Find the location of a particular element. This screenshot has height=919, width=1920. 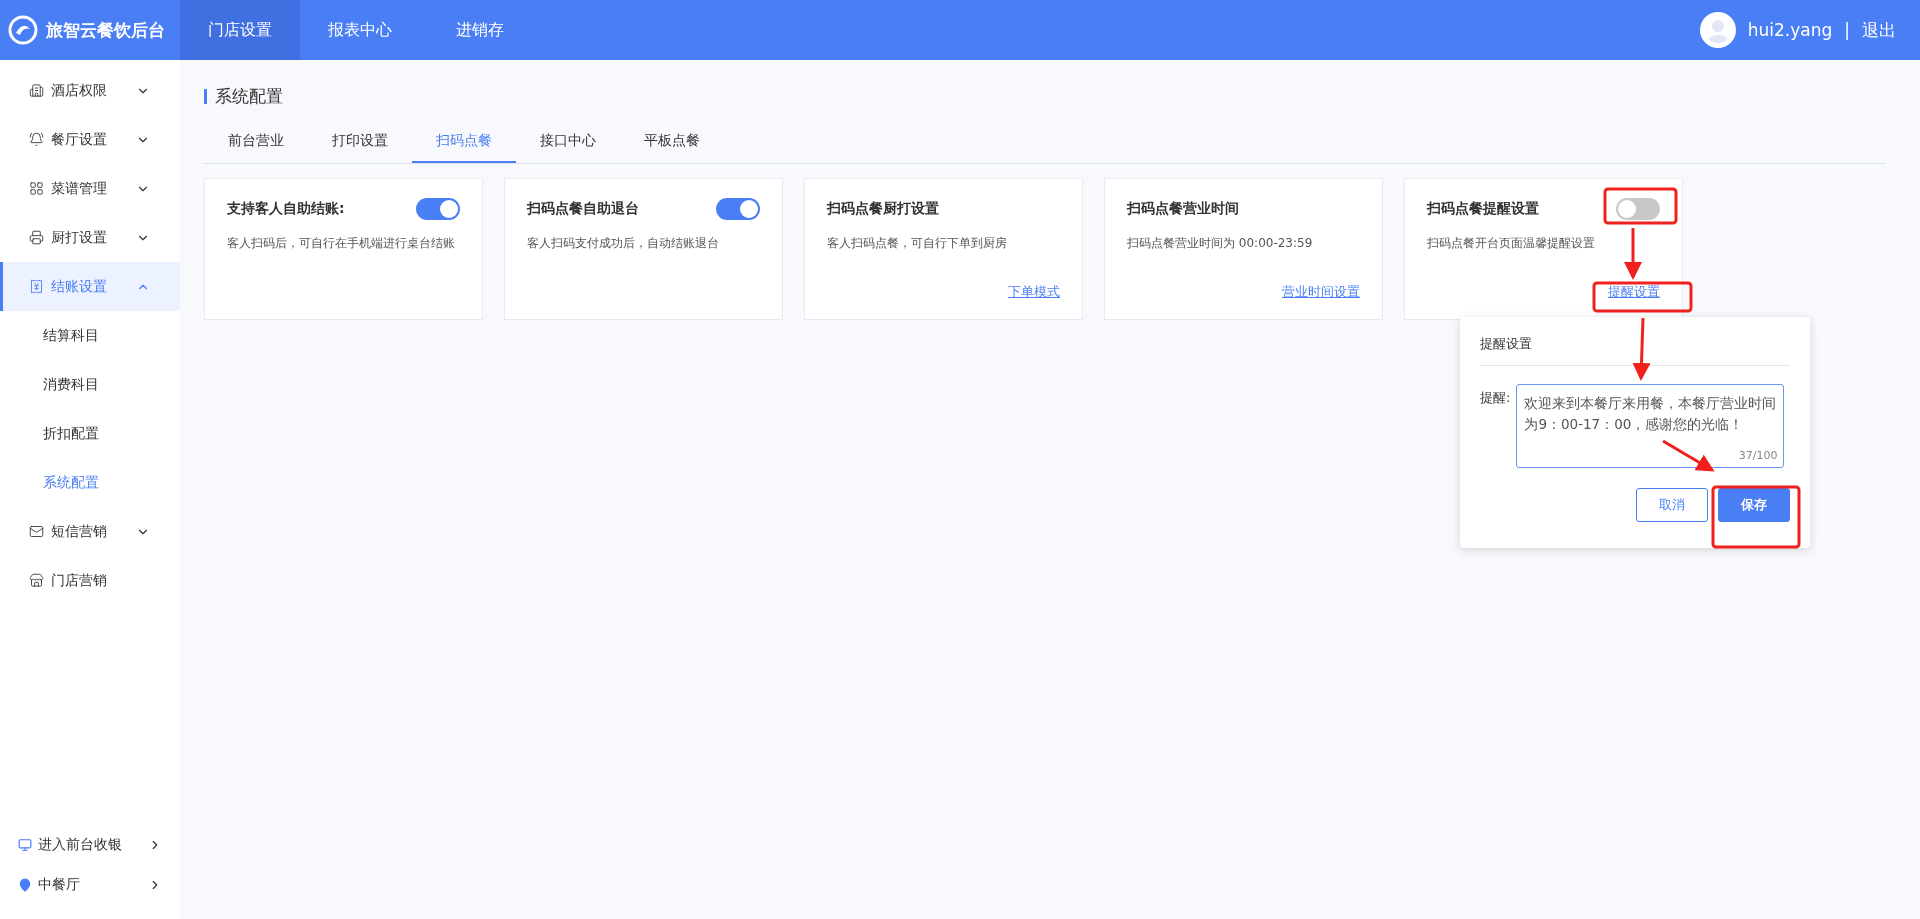

textarea-field: 欢迎来到本餐厅来用餐，本餐厅营业时间为9：00-17：00，感谢您的光临！ 37/100 is located at coordinates (1650, 426).